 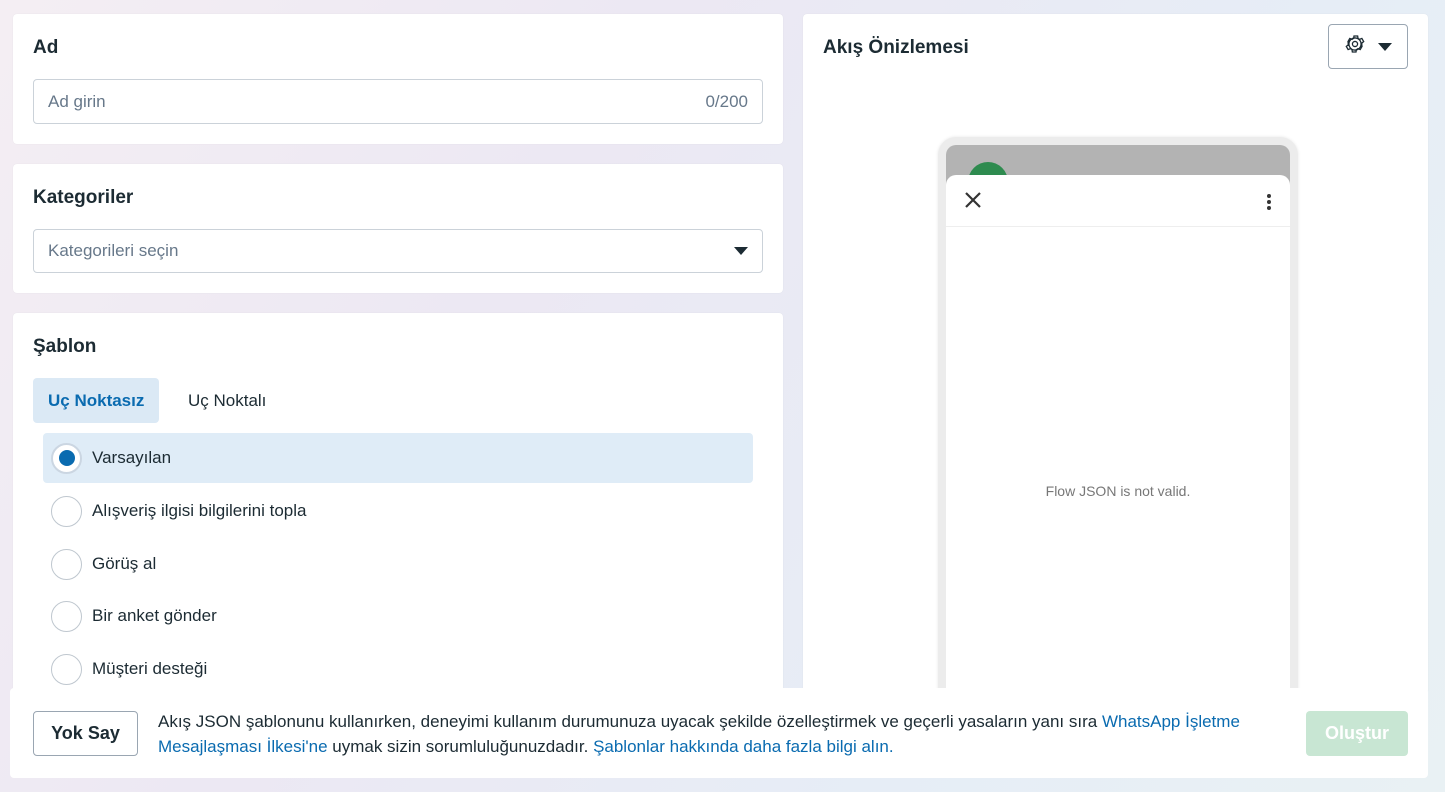 What do you see at coordinates (150, 668) in the screenshot?
I see `template-option-label: Müşteri desteği` at bounding box center [150, 668].